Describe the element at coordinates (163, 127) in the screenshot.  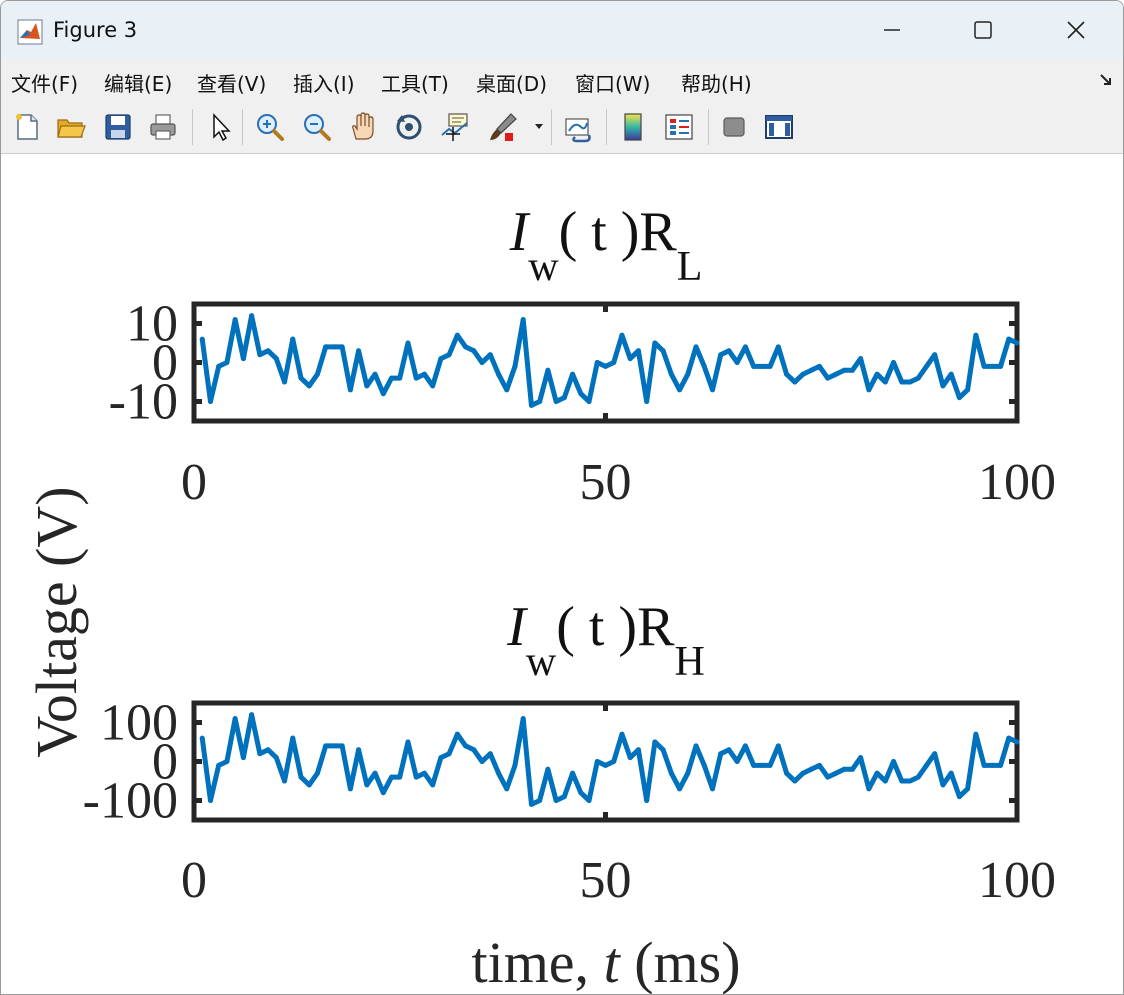
I see `print-icon` at that location.